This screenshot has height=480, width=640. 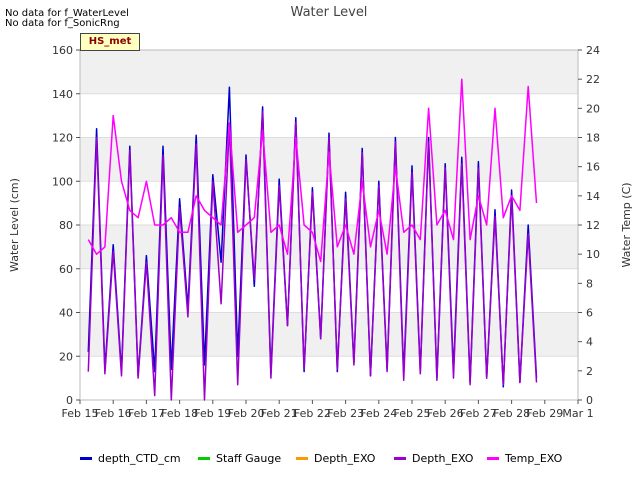 I want to click on legend-item-depth-exo-purple: Depth_EXO, so click(x=433, y=458).